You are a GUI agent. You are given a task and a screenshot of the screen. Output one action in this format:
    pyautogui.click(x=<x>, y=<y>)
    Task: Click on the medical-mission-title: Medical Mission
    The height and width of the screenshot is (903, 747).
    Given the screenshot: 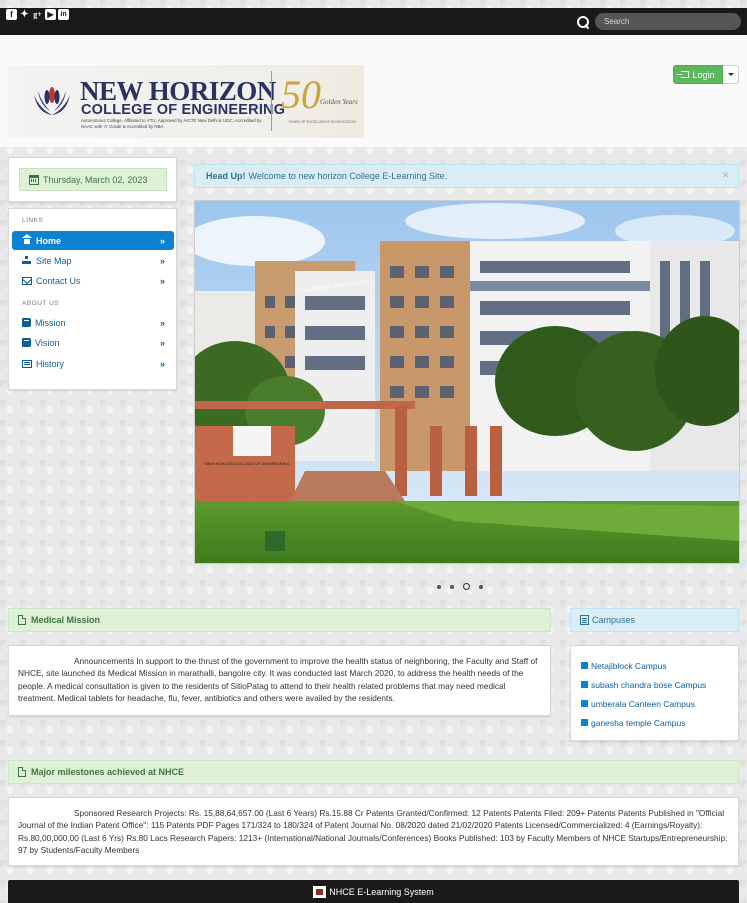 What is the action you would take?
    pyautogui.click(x=66, y=620)
    